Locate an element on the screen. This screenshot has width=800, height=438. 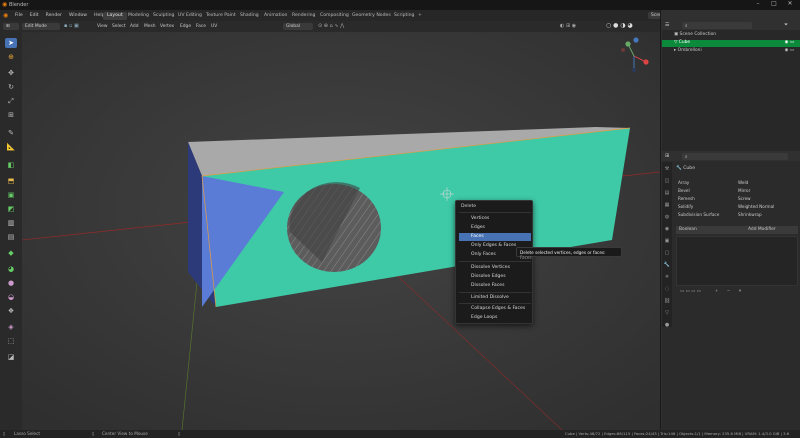
vp-menu-edge: Edge is located at coordinates (185, 26).